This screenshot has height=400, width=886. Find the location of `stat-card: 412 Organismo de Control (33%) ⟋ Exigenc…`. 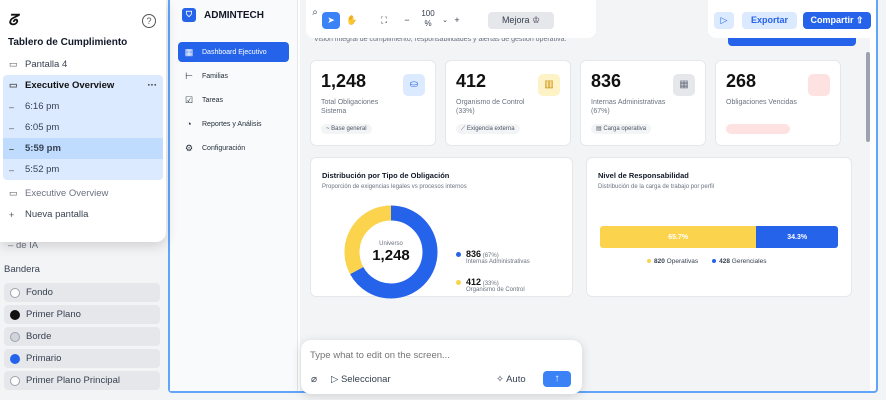

stat-card: 412 Organismo de Control (33%) ⟋ Exigenc… is located at coordinates (508, 103).